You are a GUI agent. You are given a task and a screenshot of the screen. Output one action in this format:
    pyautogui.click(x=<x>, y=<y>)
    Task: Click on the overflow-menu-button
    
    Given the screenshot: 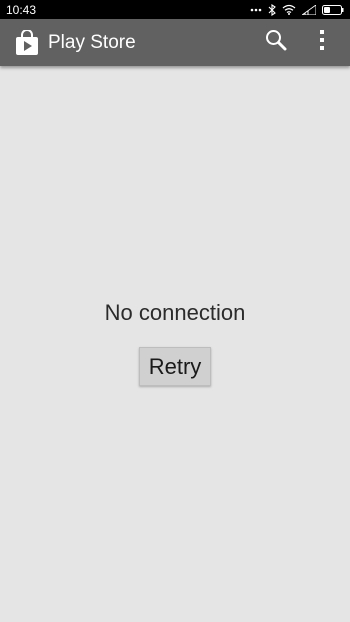 What is the action you would take?
    pyautogui.click(x=322, y=43)
    